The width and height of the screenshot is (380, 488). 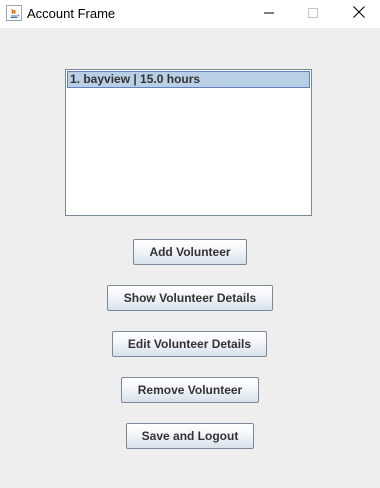 What do you see at coordinates (14, 13) in the screenshot?
I see `java-icon` at bounding box center [14, 13].